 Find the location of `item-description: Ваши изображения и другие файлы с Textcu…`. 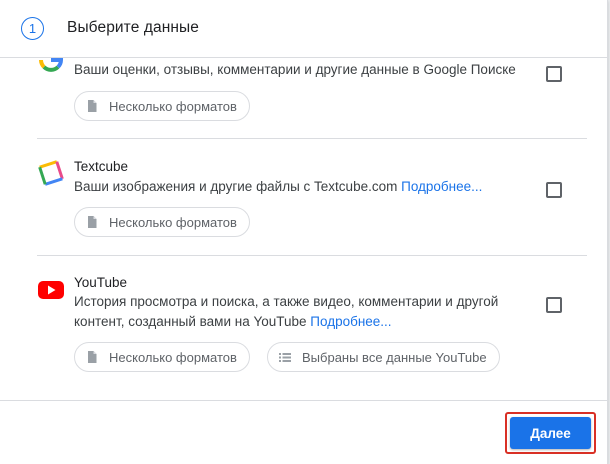

item-description: Ваши изображения и другие файлы с Textcu… is located at coordinates (304, 187).